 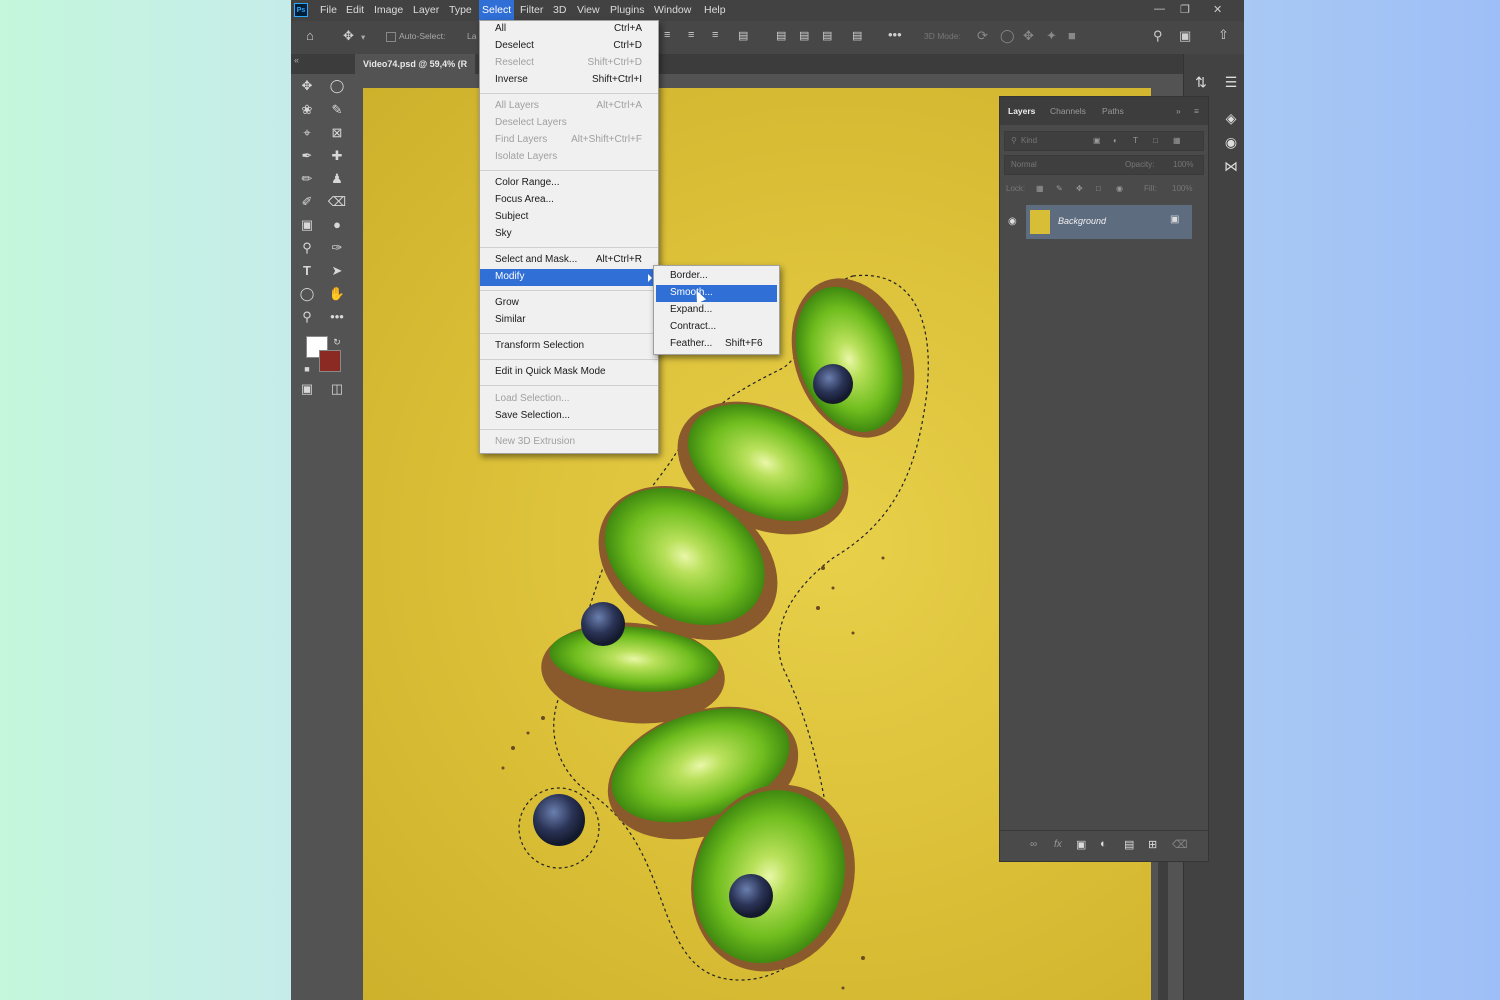 What do you see at coordinates (569, 260) in the screenshot?
I see `menu-item-select-and-mask: Select and Mask... Alt+Ctrl+R` at bounding box center [569, 260].